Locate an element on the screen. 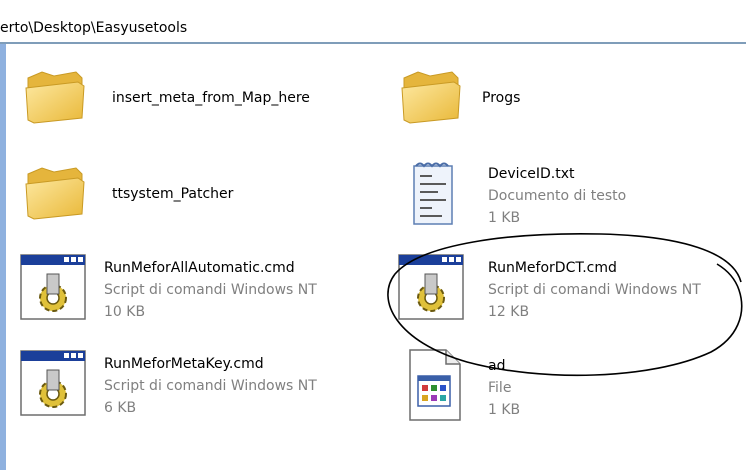 This screenshot has height=470, width=746. address-path: erto\Desktop\Easyusetools is located at coordinates (94, 28).